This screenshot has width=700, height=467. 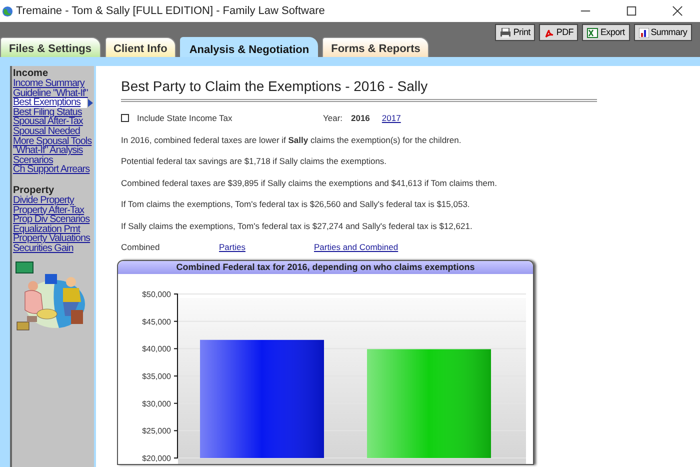 I want to click on summary-sentence: In 2016, combined federal taxes are lower if Sally claims the exemption(s) for the children., so click(x=291, y=139).